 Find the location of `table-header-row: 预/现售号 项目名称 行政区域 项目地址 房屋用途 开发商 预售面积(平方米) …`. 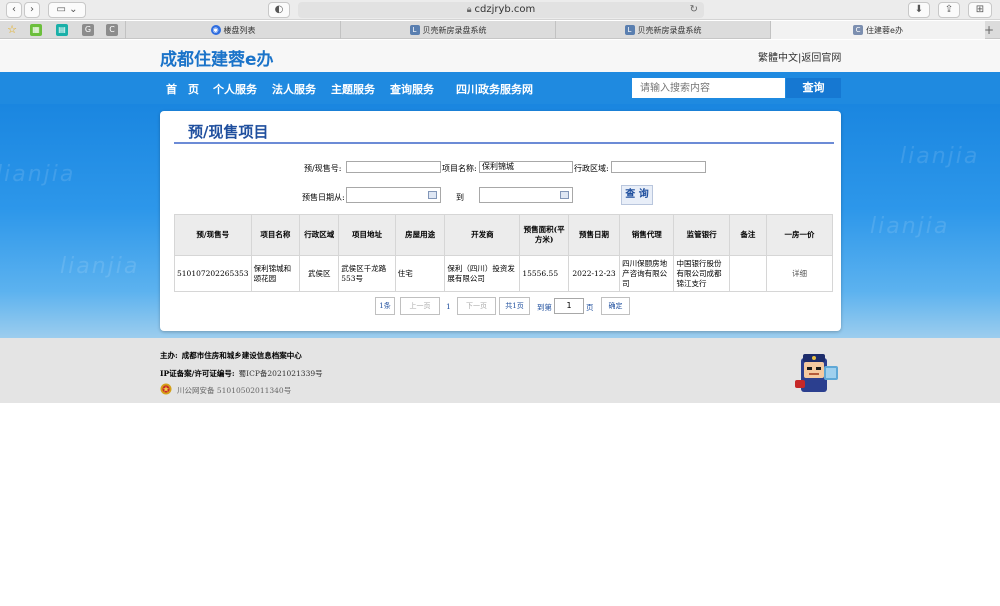

table-header-row: 预/现售号 项目名称 行政区域 项目地址 房屋用途 开发商 预售面积(平方米) … is located at coordinates (504, 235).